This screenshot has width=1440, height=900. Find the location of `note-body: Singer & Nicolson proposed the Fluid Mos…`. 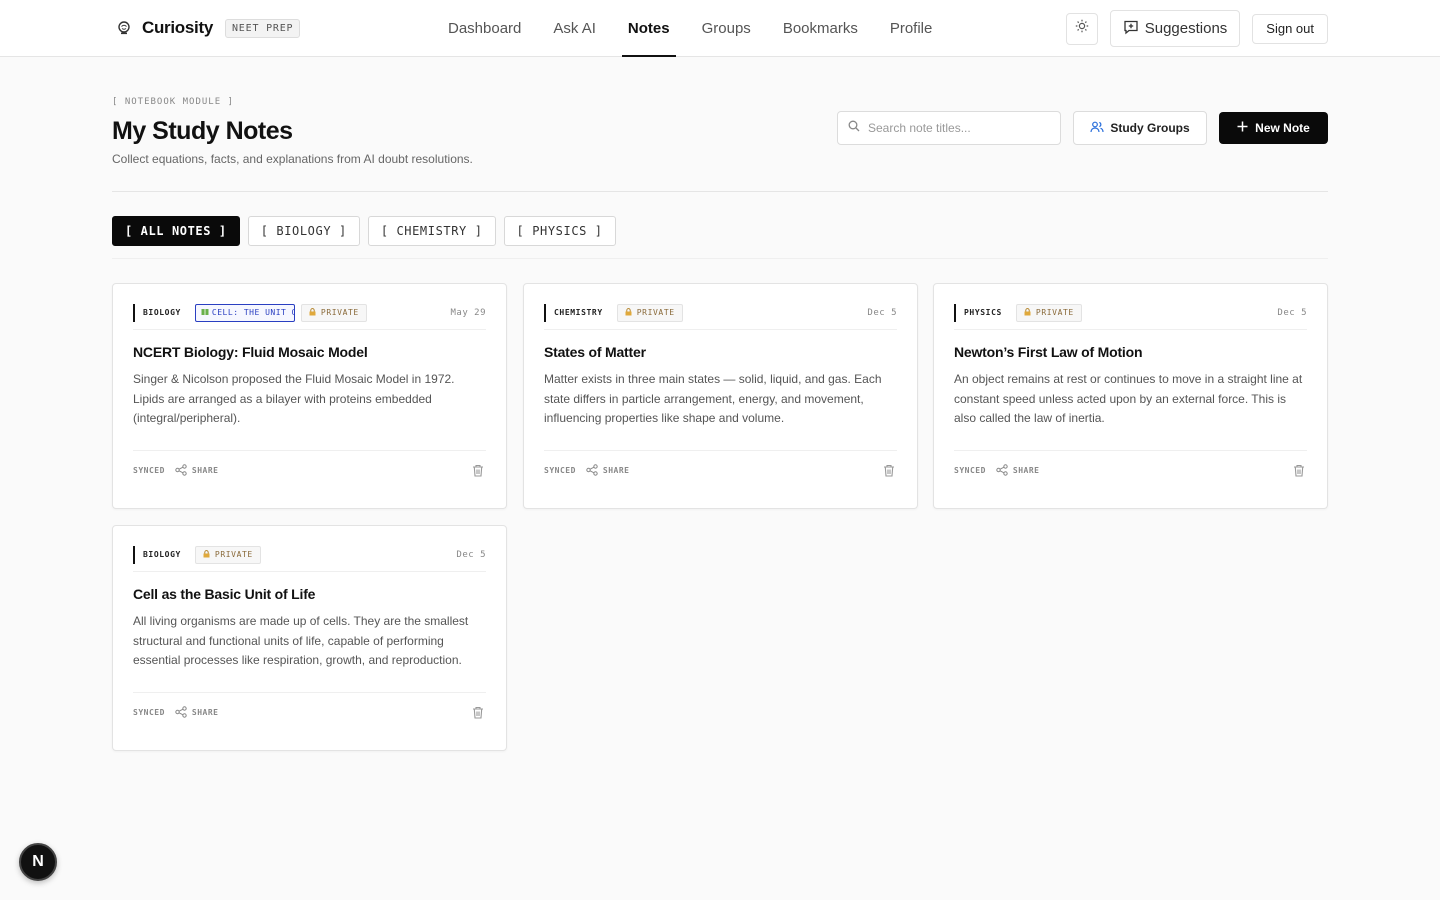

note-body: Singer & Nicolson proposed the Fluid Mos… is located at coordinates (294, 398).